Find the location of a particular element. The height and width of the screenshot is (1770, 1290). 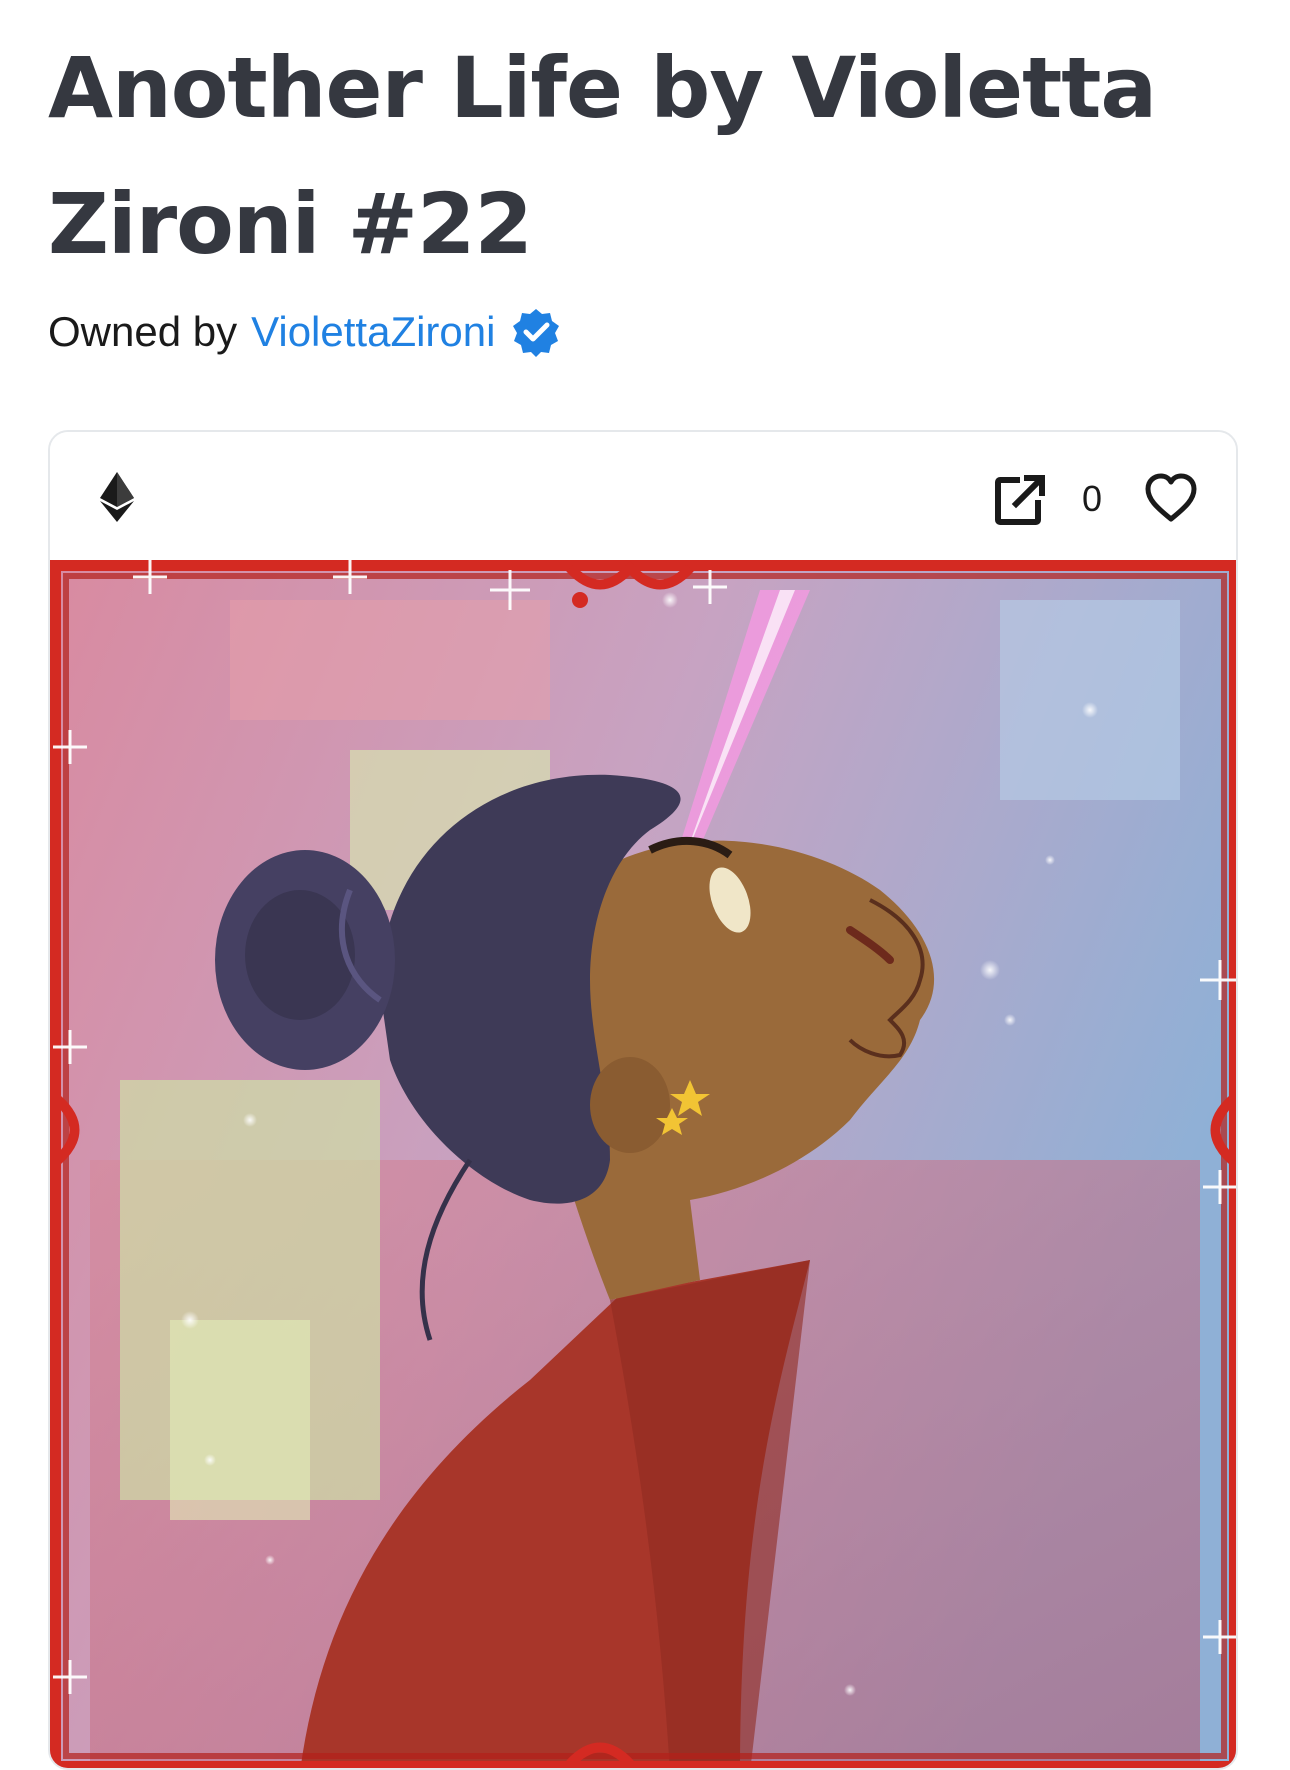

card-header: 0 is located at coordinates (643, 496).